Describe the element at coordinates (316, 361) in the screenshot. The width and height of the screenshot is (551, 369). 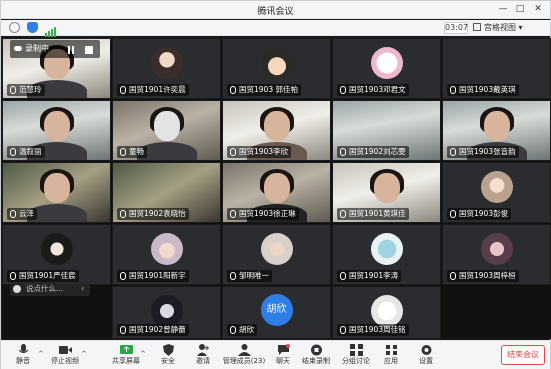
I see `end-recording-label: 结束录制` at that location.